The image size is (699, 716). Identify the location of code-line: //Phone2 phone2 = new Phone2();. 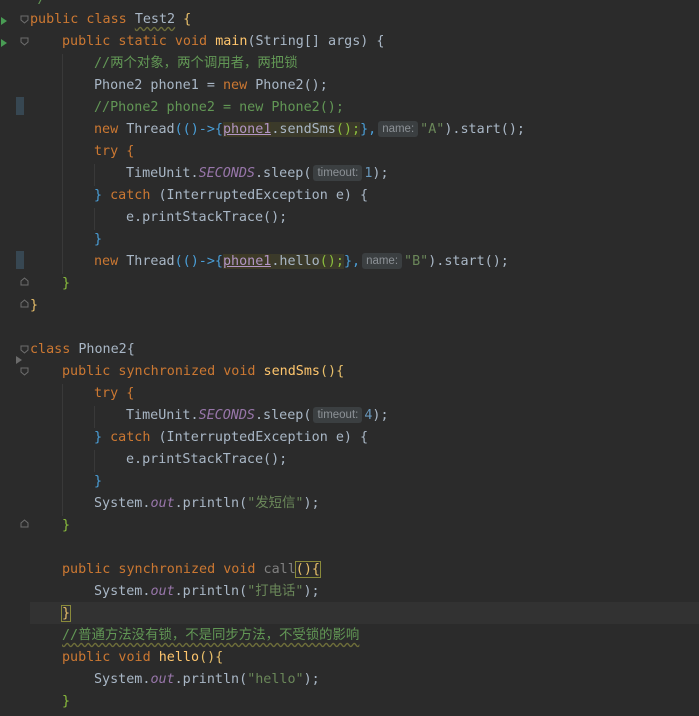
(219, 108).